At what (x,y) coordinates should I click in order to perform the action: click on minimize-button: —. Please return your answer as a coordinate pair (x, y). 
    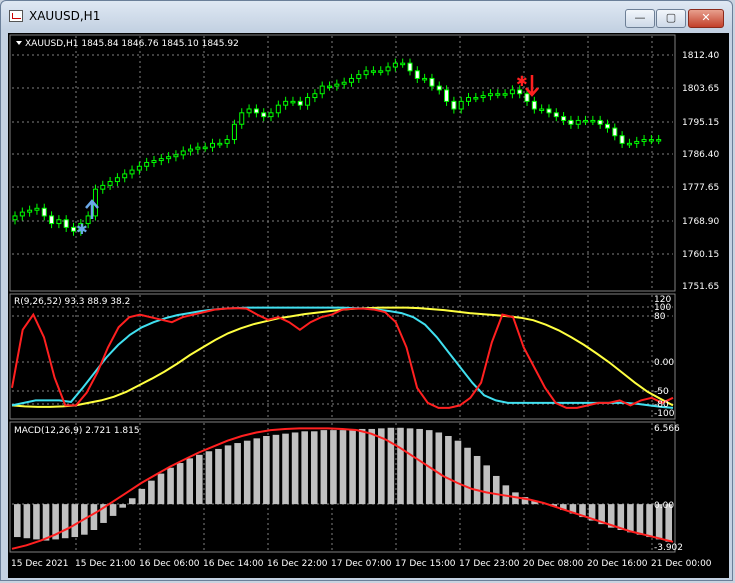
    Looking at the image, I should click on (640, 18).